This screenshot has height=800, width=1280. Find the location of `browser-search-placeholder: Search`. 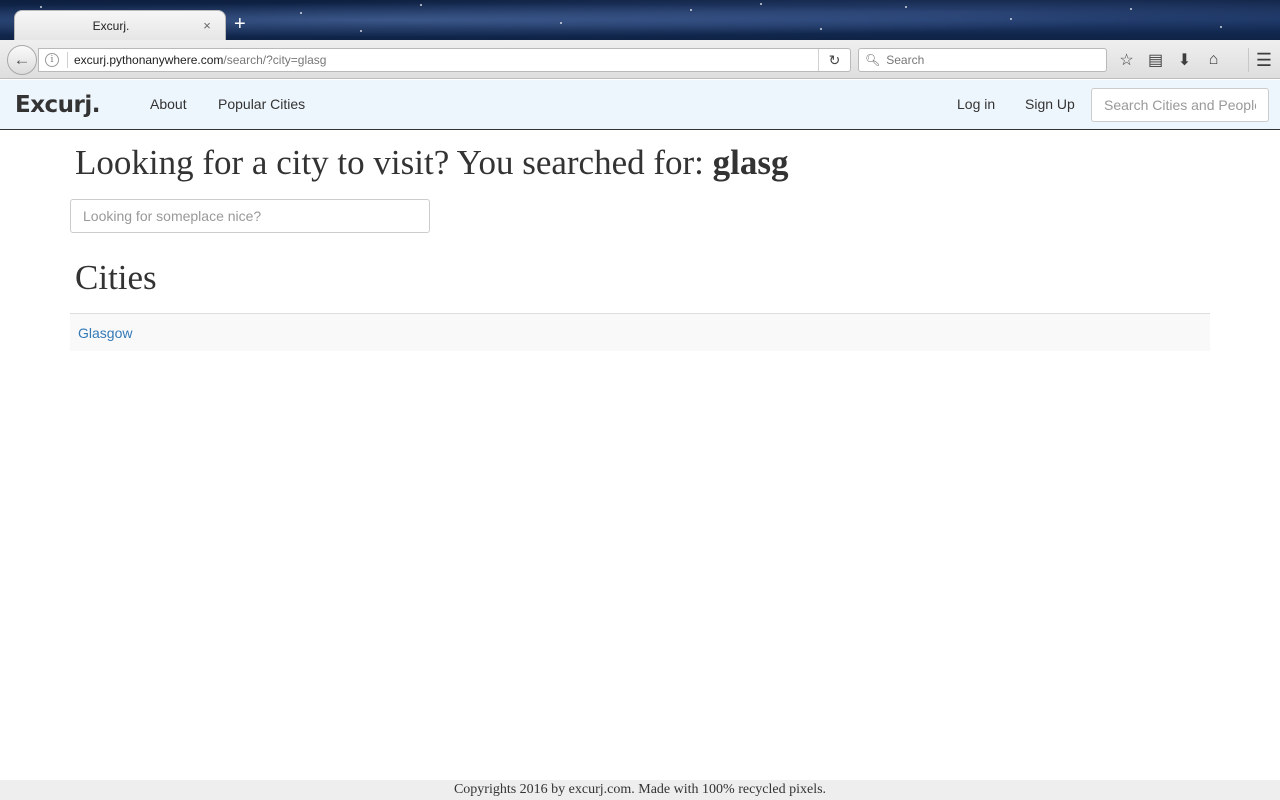

browser-search-placeholder: Search is located at coordinates (905, 60).